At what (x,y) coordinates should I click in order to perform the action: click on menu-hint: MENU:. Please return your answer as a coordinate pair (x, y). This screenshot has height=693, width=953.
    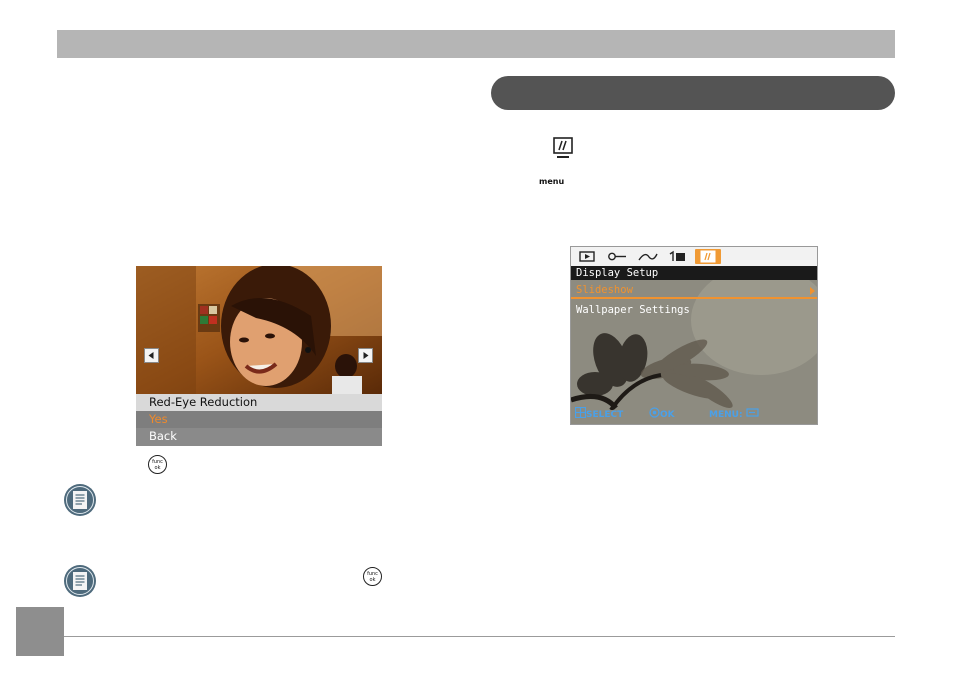
    Looking at the image, I should click on (734, 415).